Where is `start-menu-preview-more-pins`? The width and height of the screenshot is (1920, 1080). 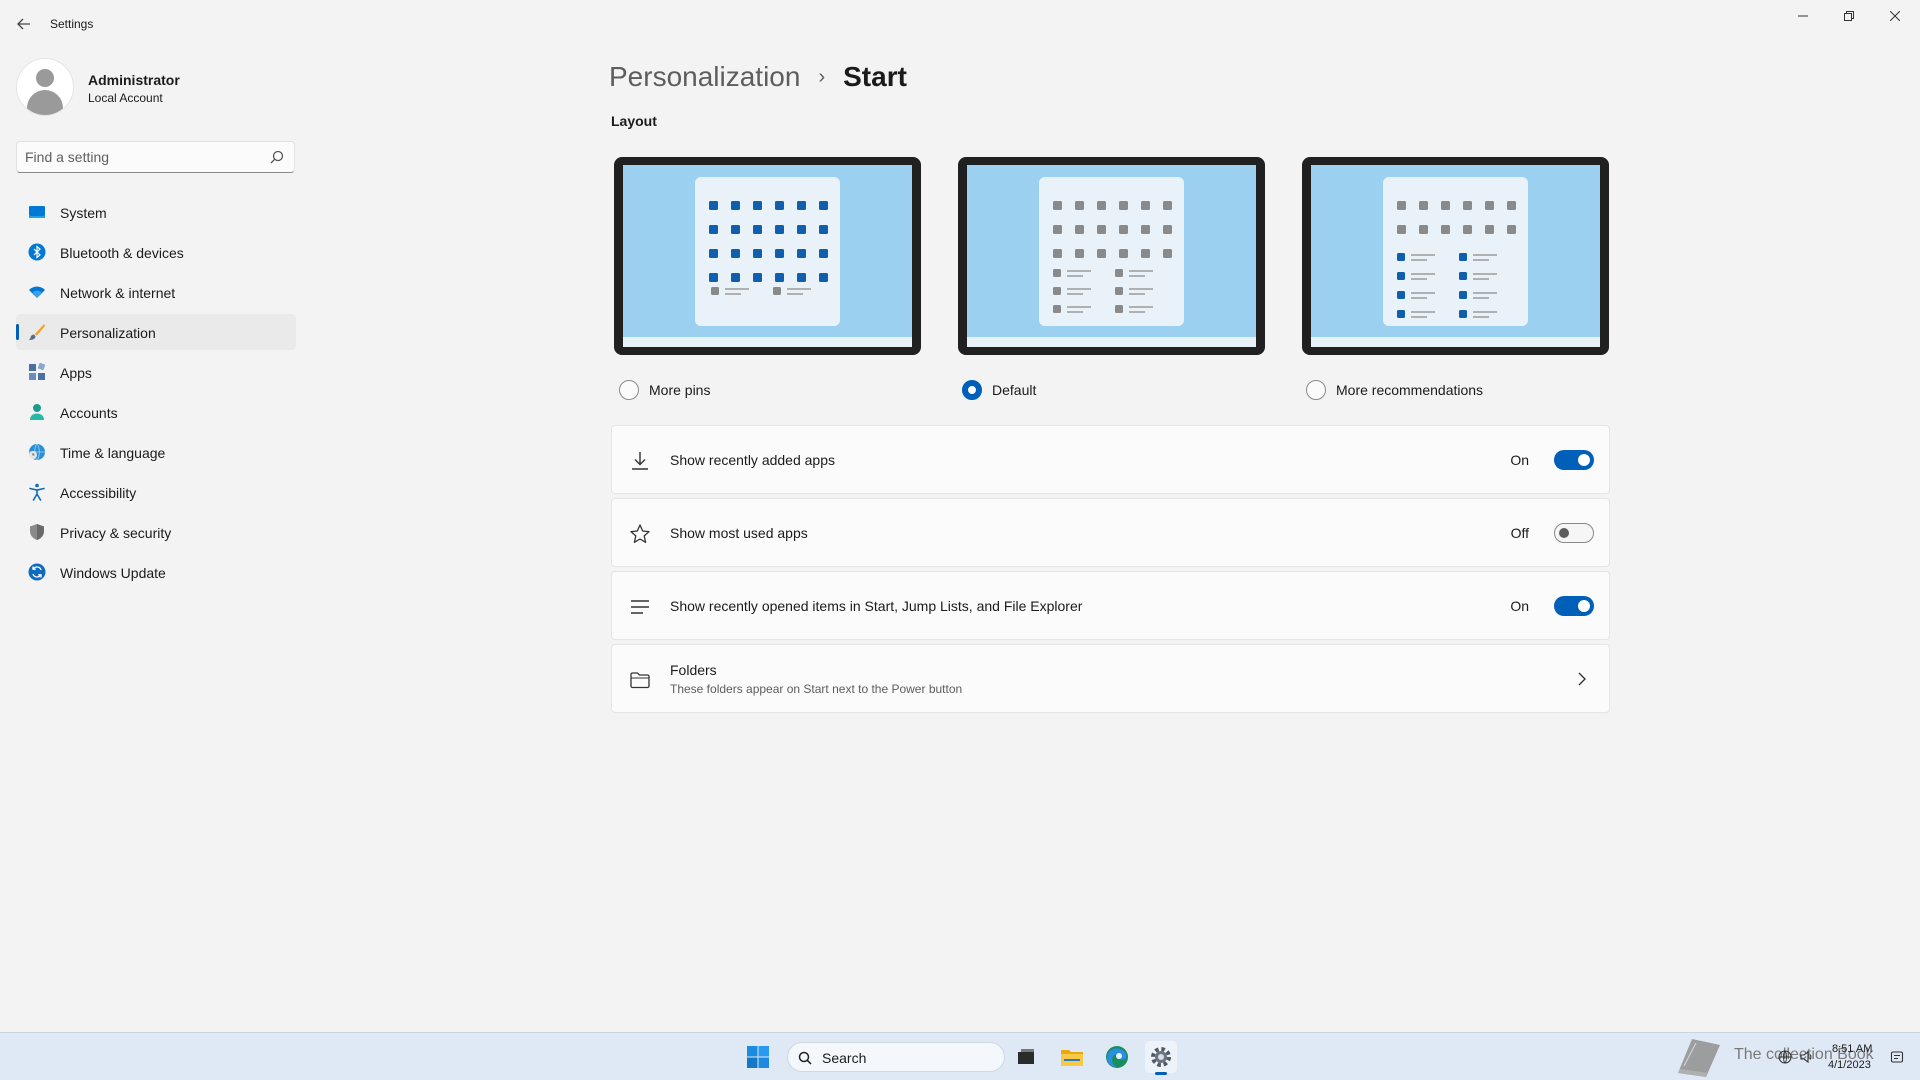 start-menu-preview-more-pins is located at coordinates (767, 251).